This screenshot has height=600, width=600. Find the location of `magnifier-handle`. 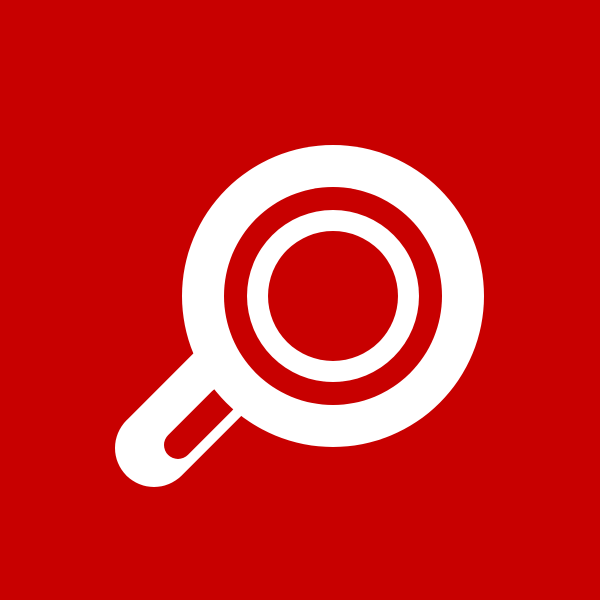

magnifier-handle is located at coordinates (188, 414).